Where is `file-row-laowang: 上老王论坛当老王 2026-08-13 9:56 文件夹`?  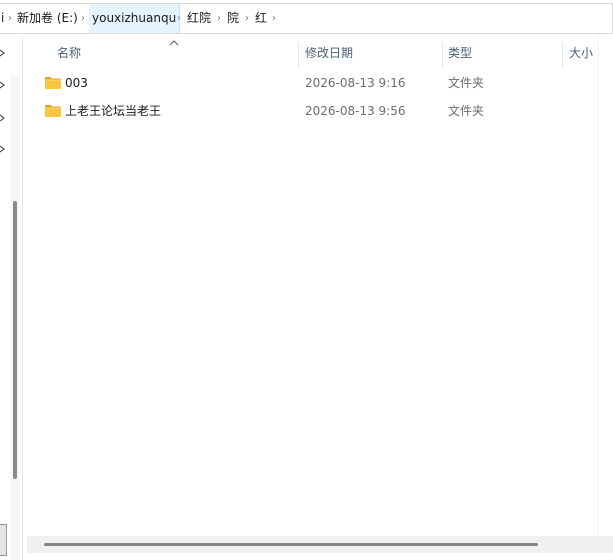
file-row-laowang: 上老王论坛当老王 2026-08-13 9:56 文件夹 is located at coordinates (310, 111).